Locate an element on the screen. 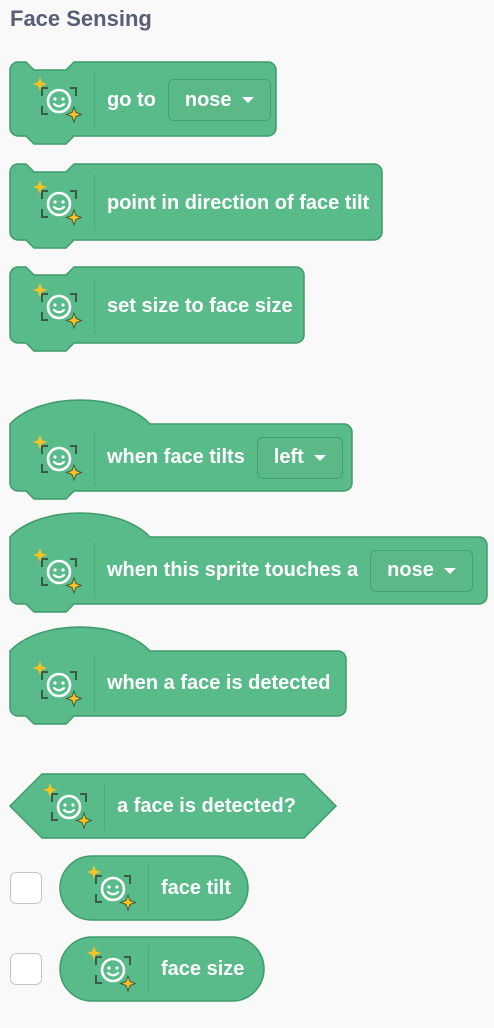 This screenshot has width=494, height=1028. when-face-detected-block: when a face is detected is located at coordinates (179, 680).